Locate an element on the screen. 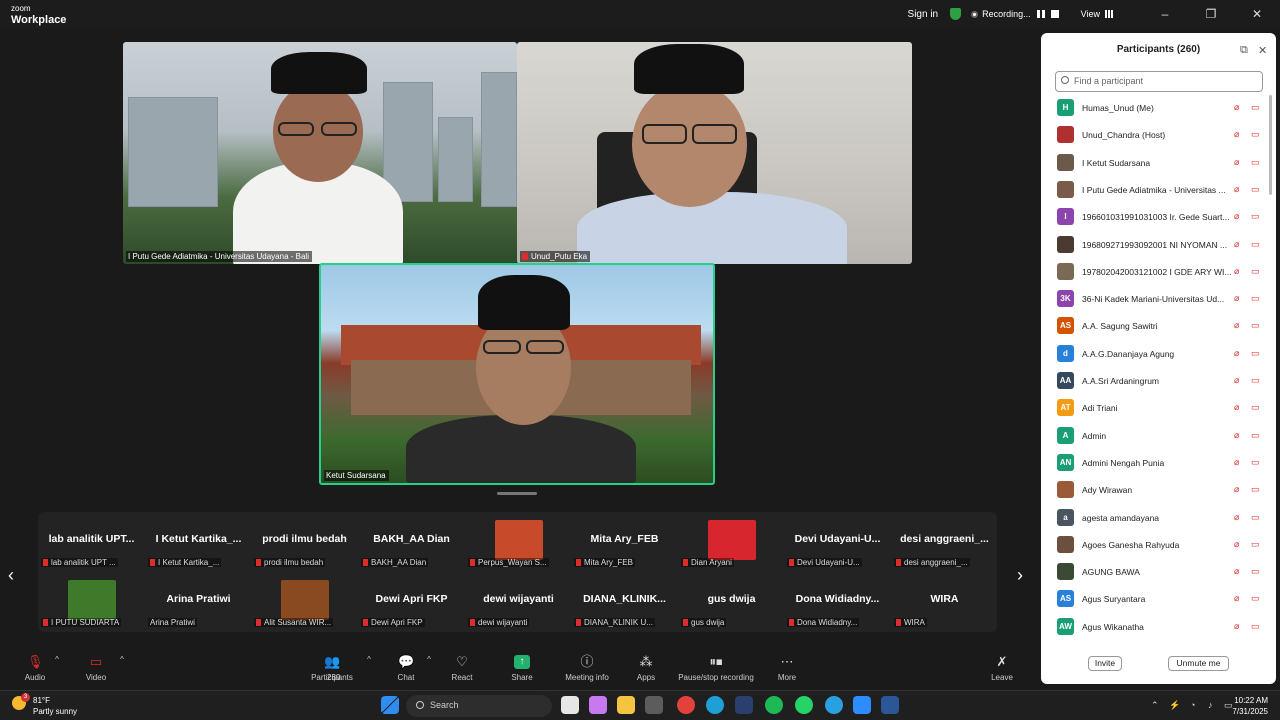 Image resolution: width=1280 pixels, height=720 pixels. restore-button: ❐ is located at coordinates (1211, 14).